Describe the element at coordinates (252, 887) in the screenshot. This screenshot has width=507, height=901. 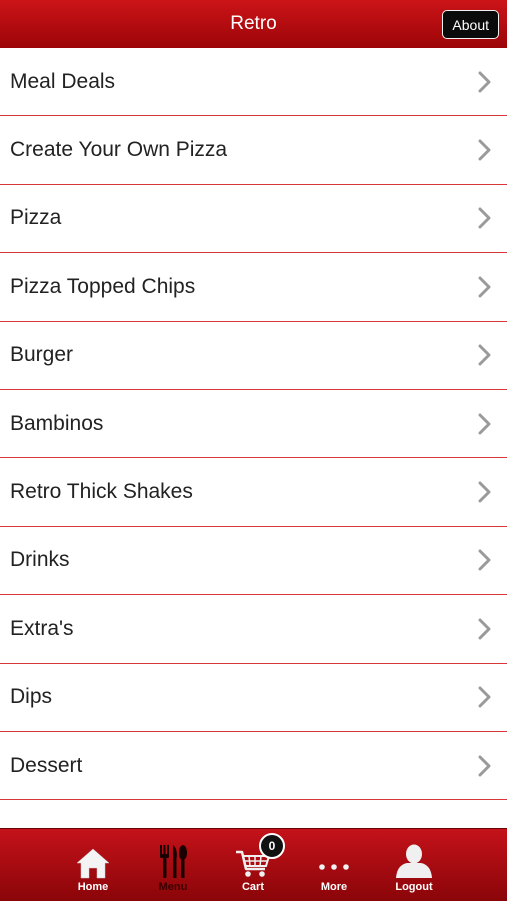
I see `tab-cart-label: Cart` at that location.